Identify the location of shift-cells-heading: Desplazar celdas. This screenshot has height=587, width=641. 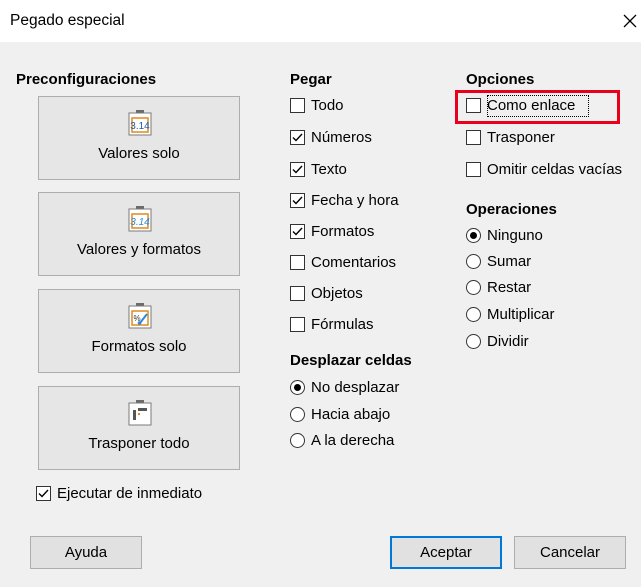
(351, 360).